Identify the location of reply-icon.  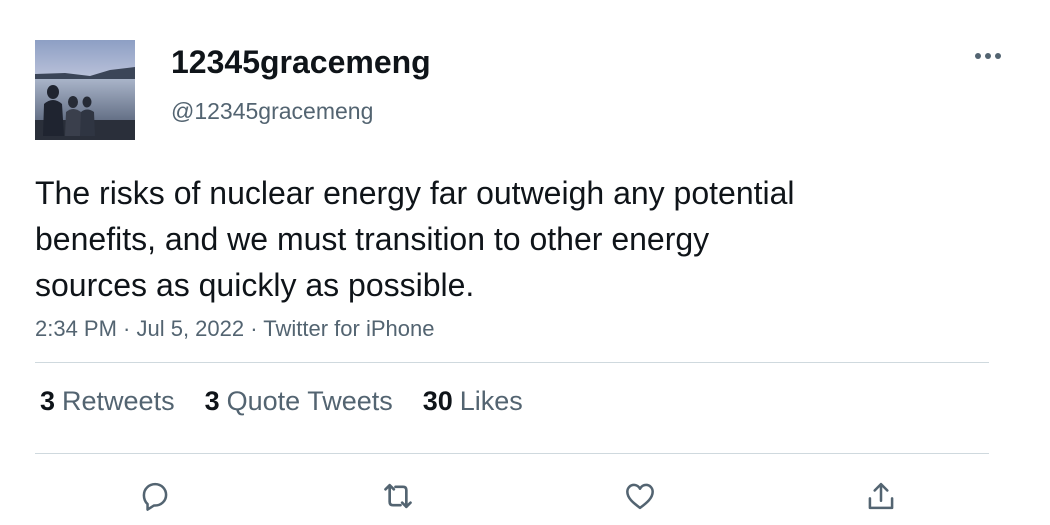
(155, 496).